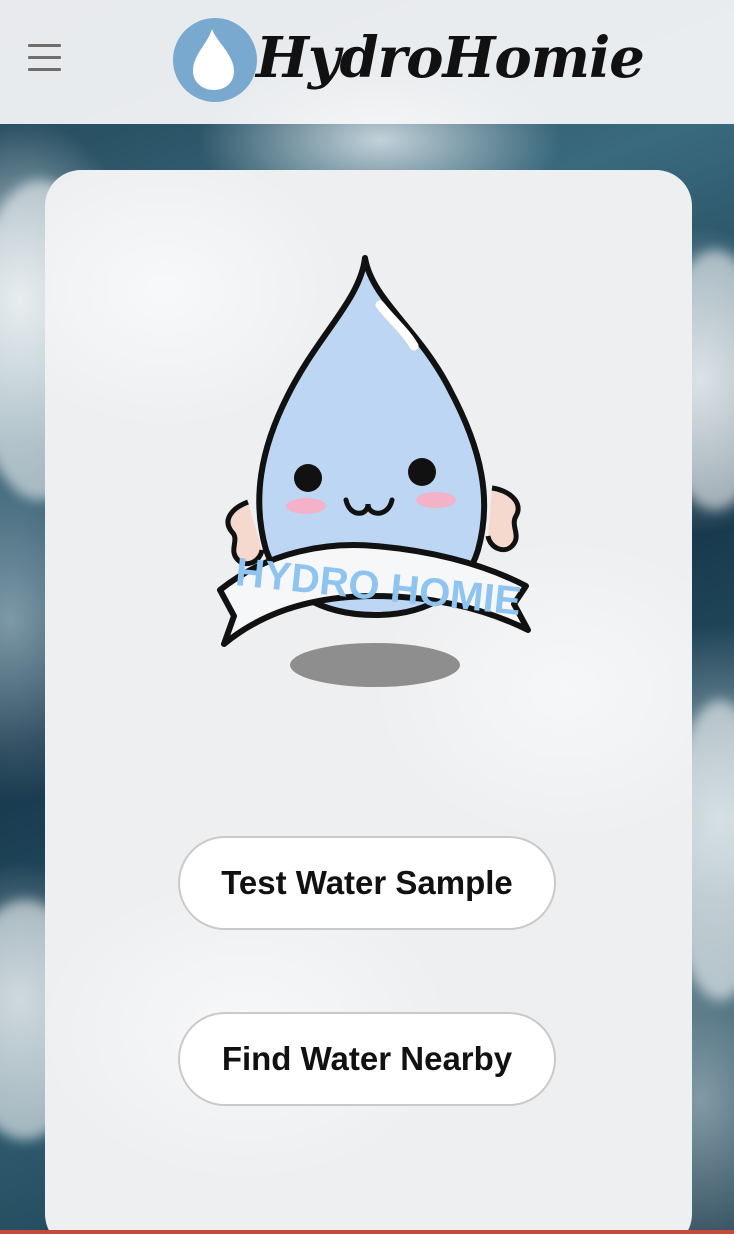  Describe the element at coordinates (367, 1232) in the screenshot. I see `bottom-accent-bar` at that location.